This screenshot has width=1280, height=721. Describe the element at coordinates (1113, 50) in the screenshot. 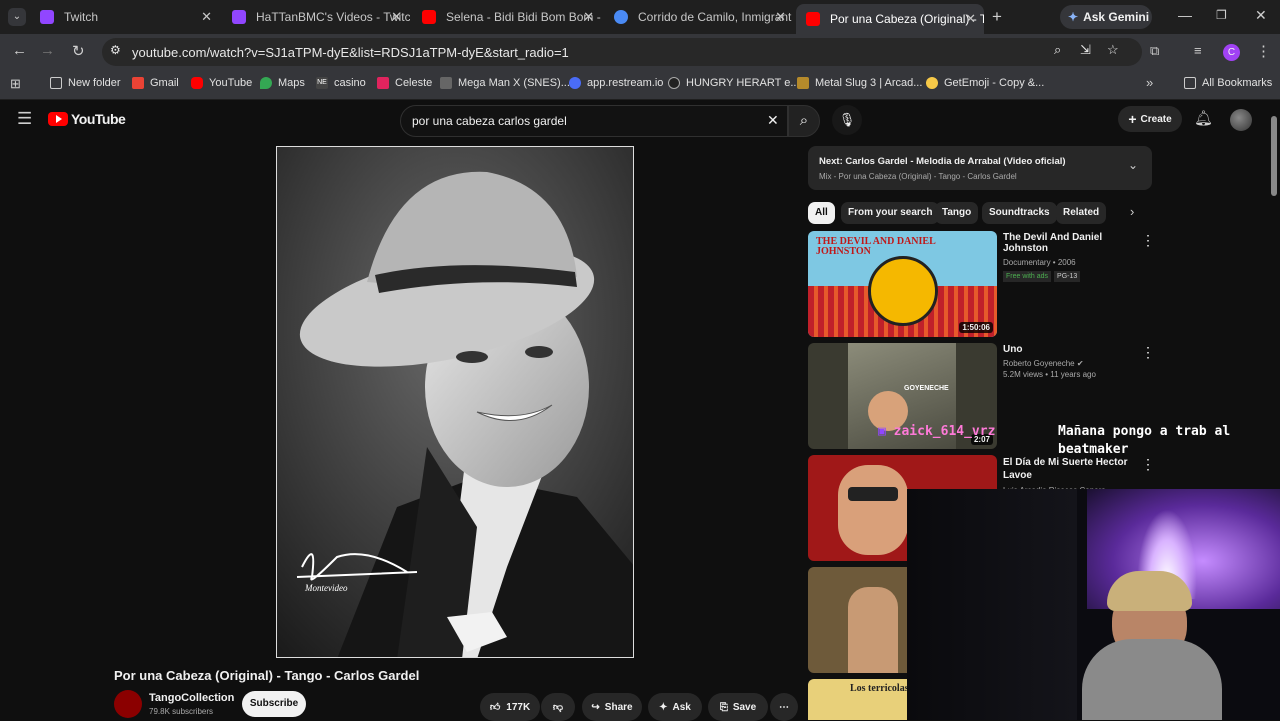

I see `bookmark-star-icon: ☆` at that location.